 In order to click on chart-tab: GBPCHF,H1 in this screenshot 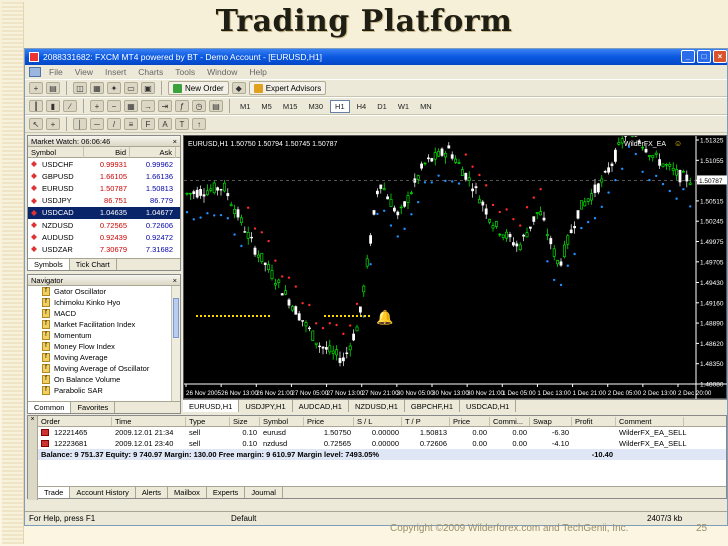, I will do `click(432, 406)`.